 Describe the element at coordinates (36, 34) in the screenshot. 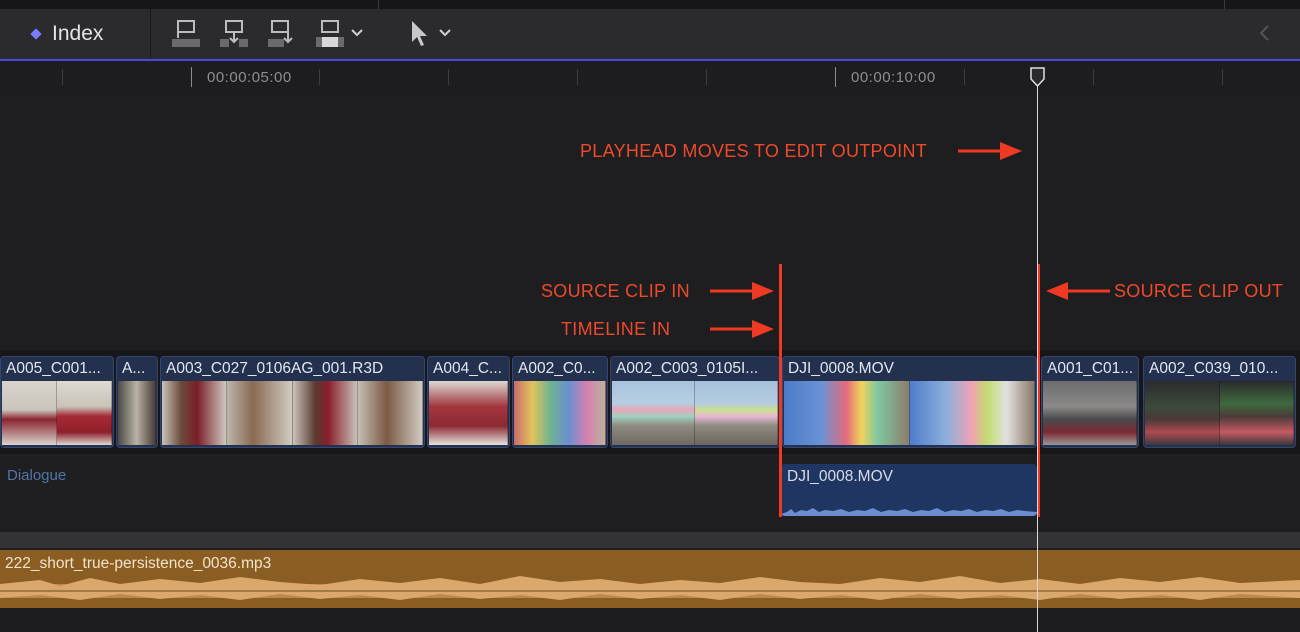

I see `index-diamond-icon` at that location.